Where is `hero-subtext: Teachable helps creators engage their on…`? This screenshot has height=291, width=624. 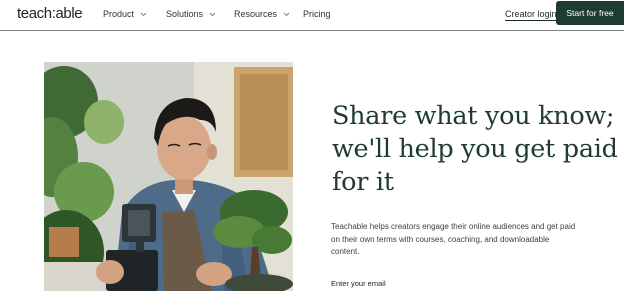
hero-subtext: Teachable helps creators engage their on… is located at coordinates (453, 239).